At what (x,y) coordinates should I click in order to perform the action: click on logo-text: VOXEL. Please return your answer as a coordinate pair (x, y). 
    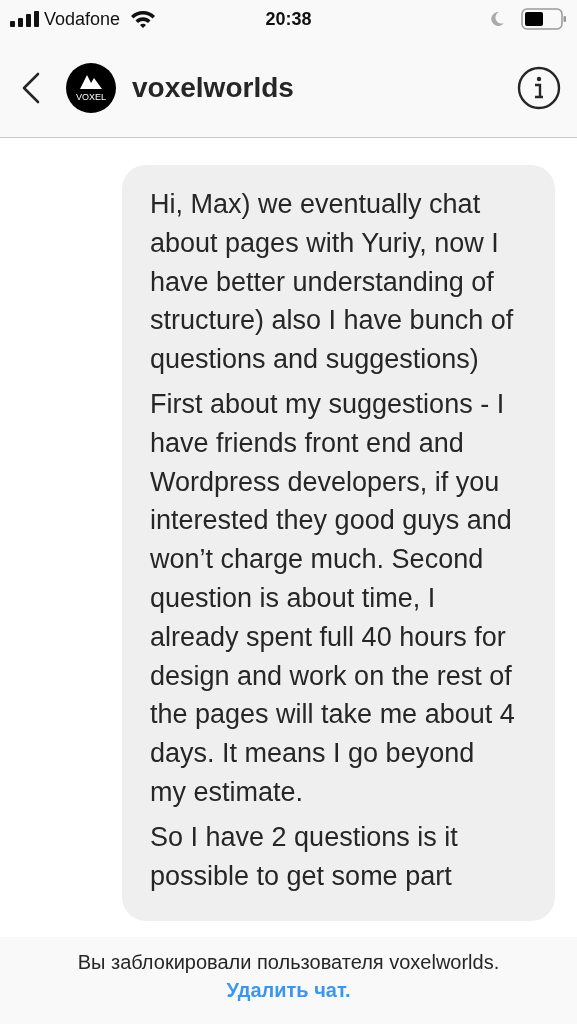
    Looking at the image, I should click on (91, 97).